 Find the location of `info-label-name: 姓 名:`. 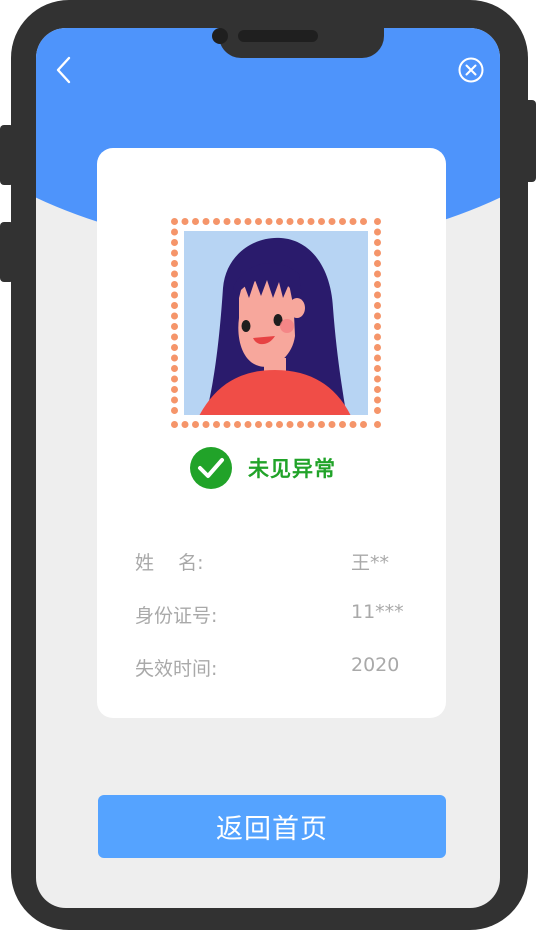

info-label-name: 姓 名: is located at coordinates (169, 563).